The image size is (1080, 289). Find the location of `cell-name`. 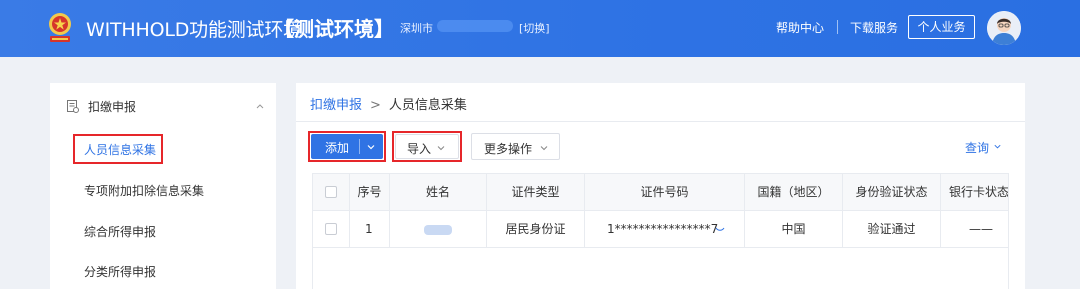

cell-name is located at coordinates (438, 229).